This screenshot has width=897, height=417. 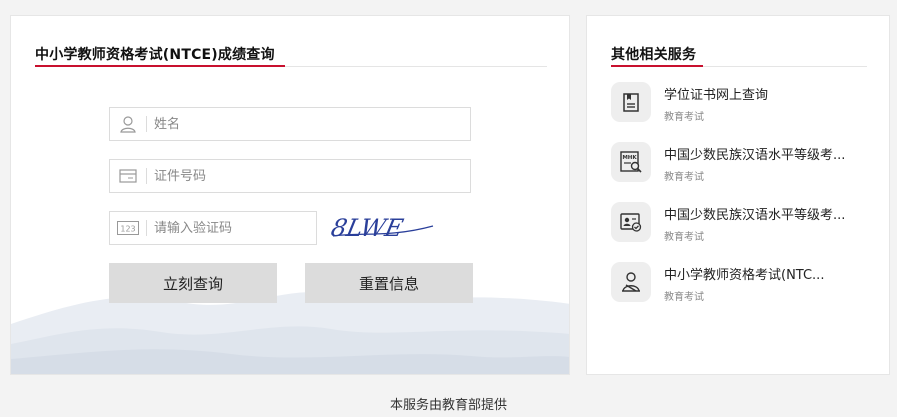 What do you see at coordinates (128, 176) in the screenshot?
I see `id-card-icon` at bounding box center [128, 176].